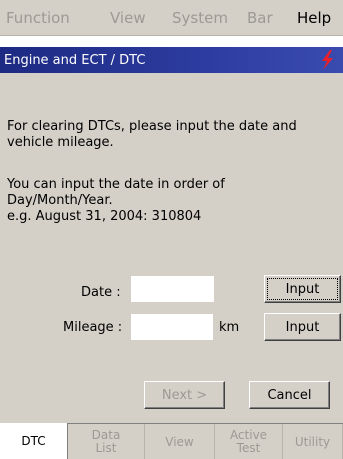  Describe the element at coordinates (313, 441) in the screenshot. I see `tab-utility: Utility` at that location.